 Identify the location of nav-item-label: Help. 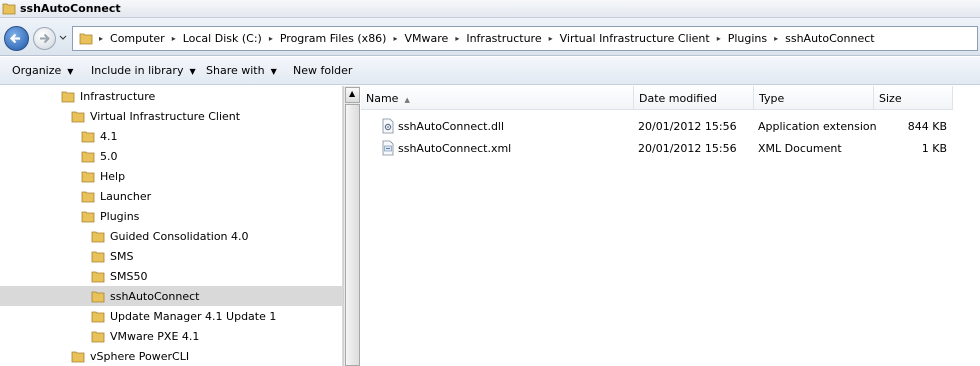
(113, 176).